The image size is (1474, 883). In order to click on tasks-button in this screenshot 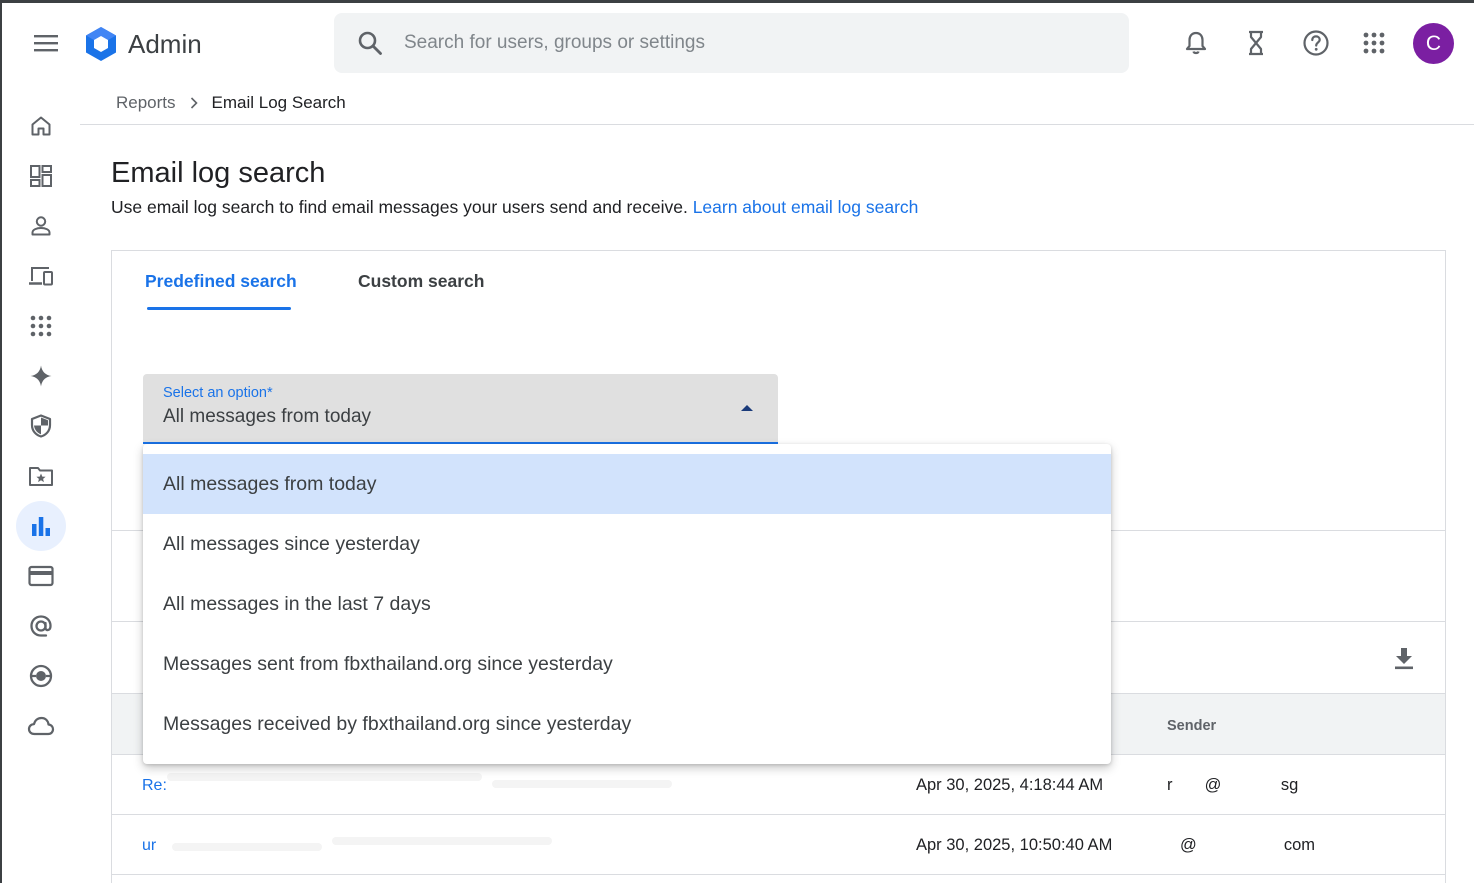, I will do `click(1256, 43)`.